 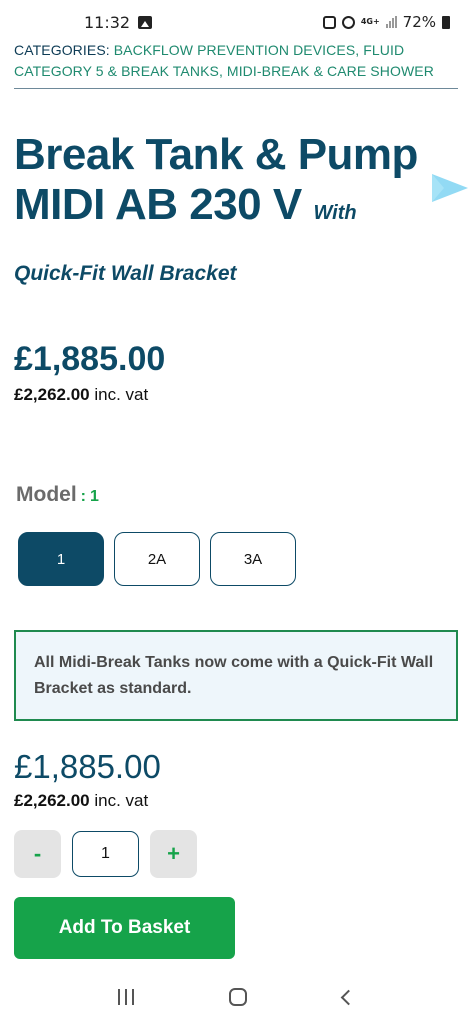 I want to click on back-icon, so click(x=348, y=997).